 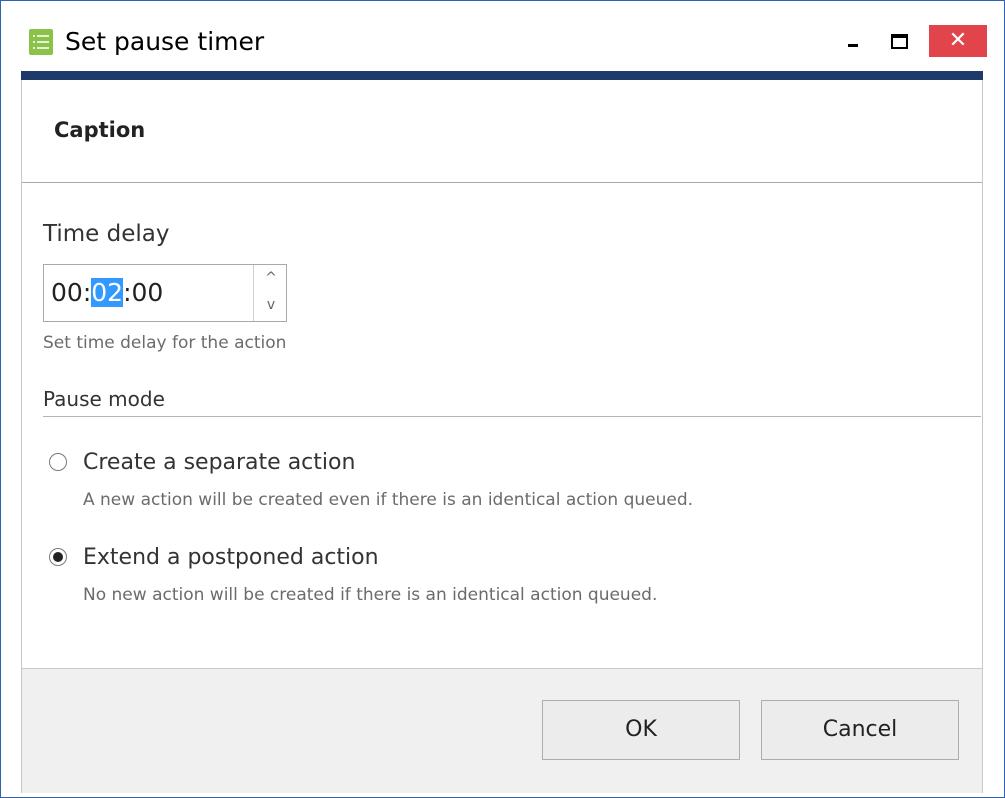 I want to click on pause-mode-divider, so click(x=512, y=416).